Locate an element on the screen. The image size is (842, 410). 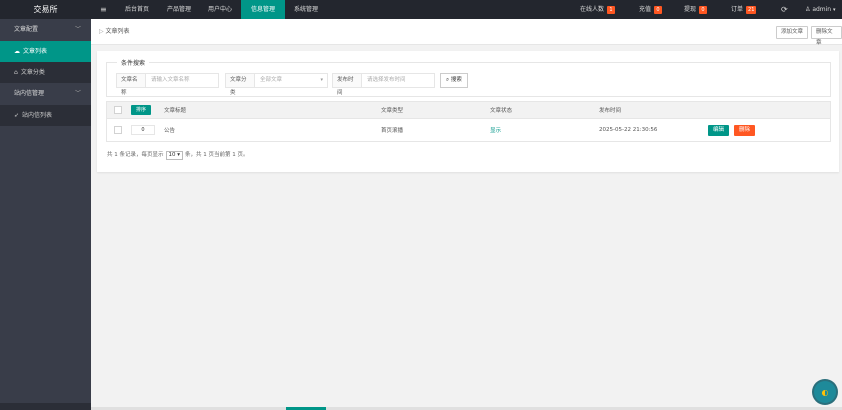
delete-button: 删除 is located at coordinates (745, 130).